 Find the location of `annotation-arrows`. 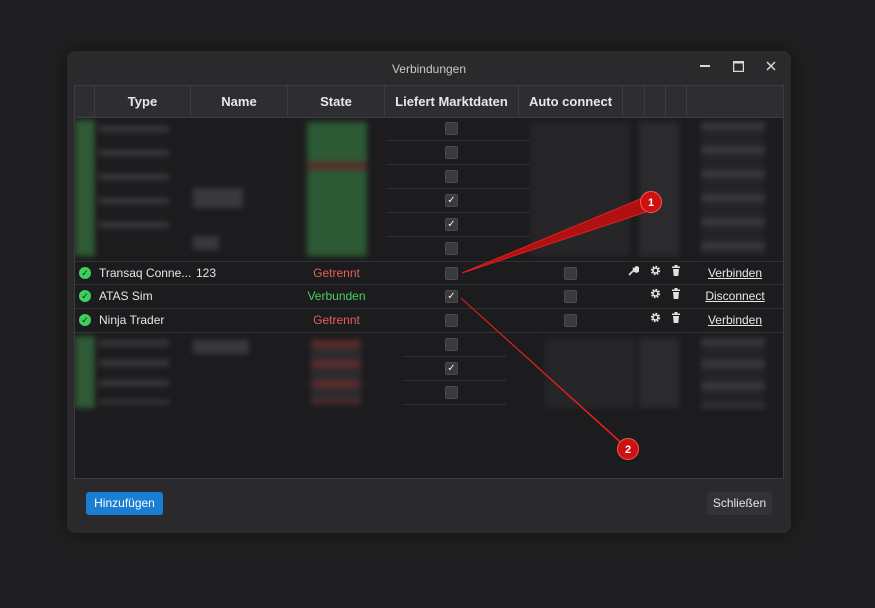

annotation-arrows is located at coordinates (556, 325).